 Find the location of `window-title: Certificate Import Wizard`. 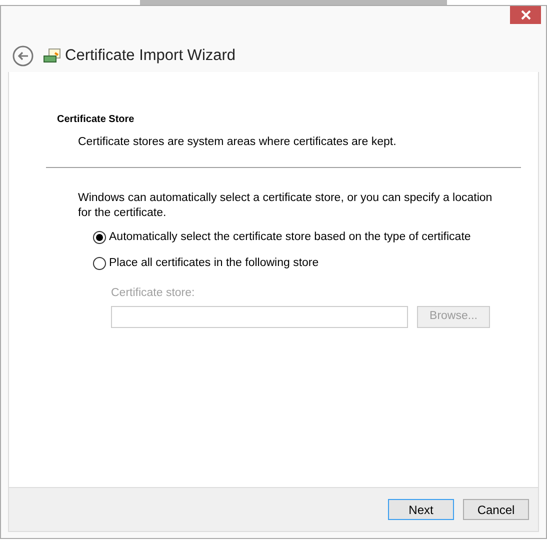

window-title: Certificate Import Wizard is located at coordinates (150, 56).